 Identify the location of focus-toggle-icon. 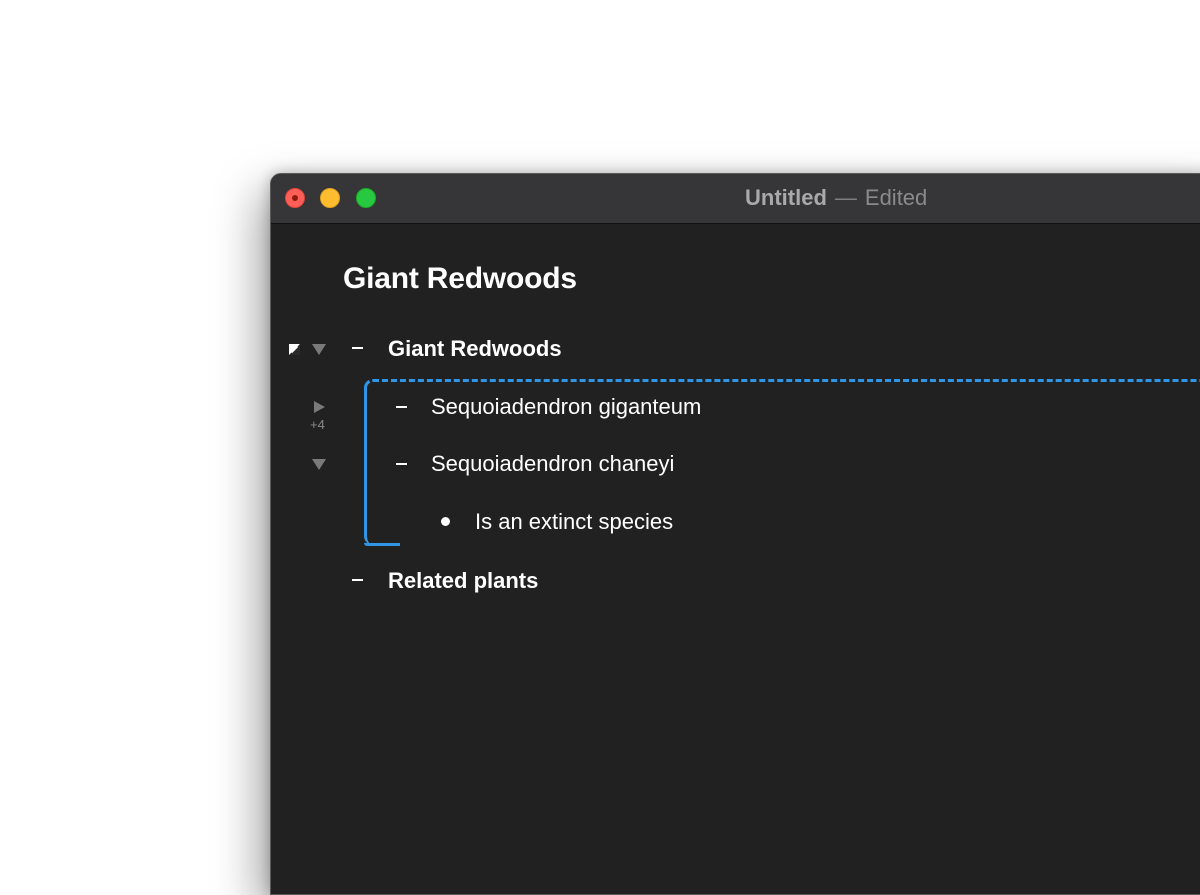
(294, 349).